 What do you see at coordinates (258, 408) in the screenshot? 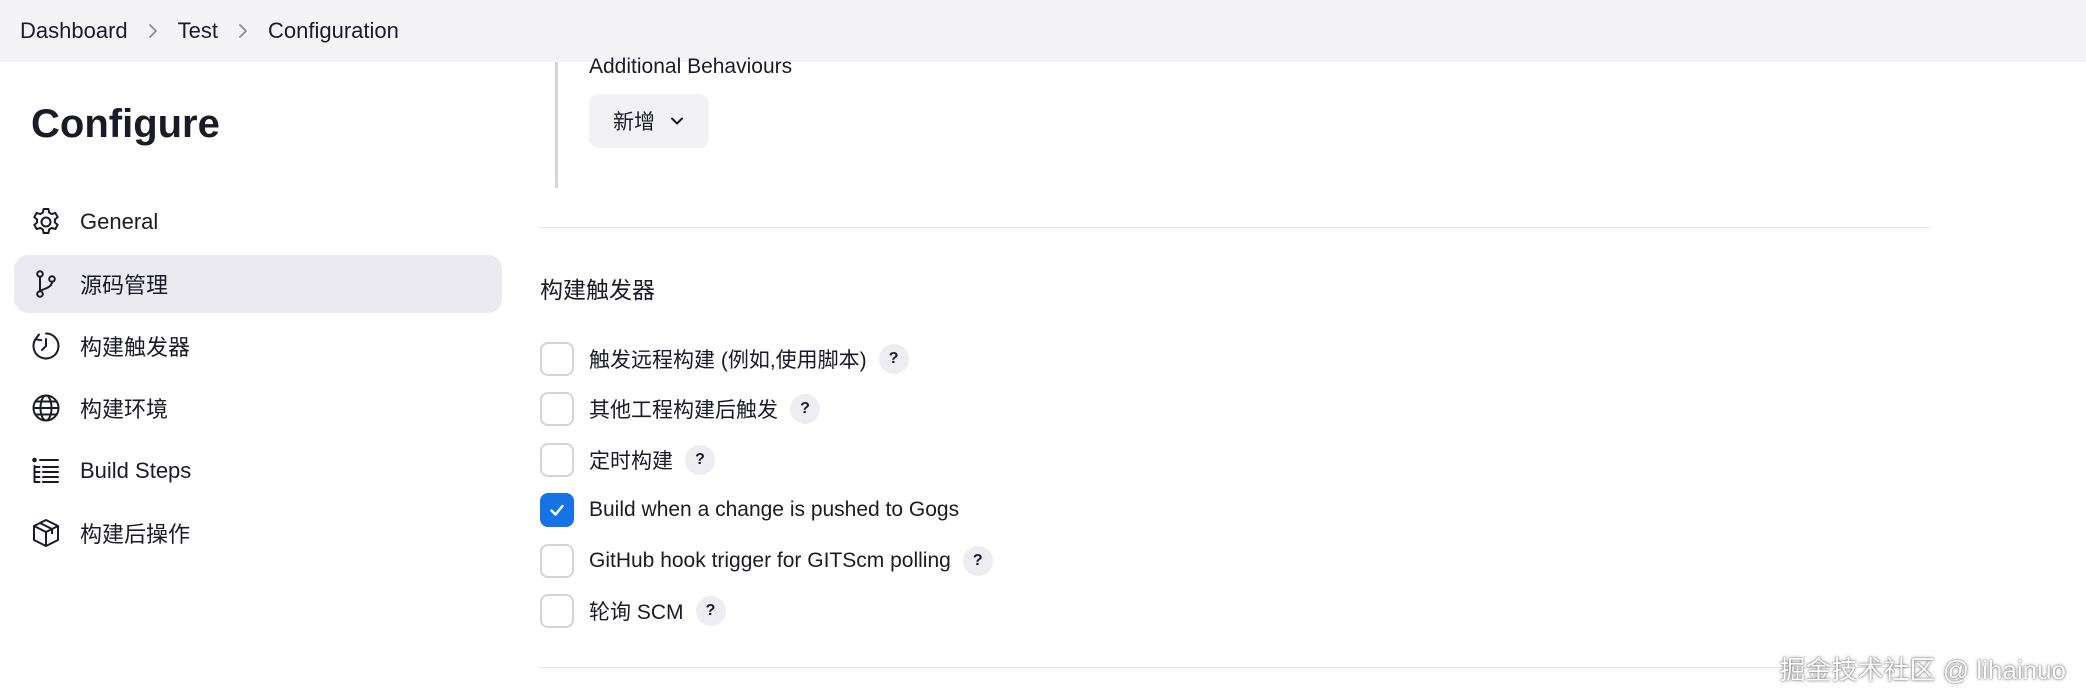
I see `sidebar-item-build-environment: 构建环境` at bounding box center [258, 408].